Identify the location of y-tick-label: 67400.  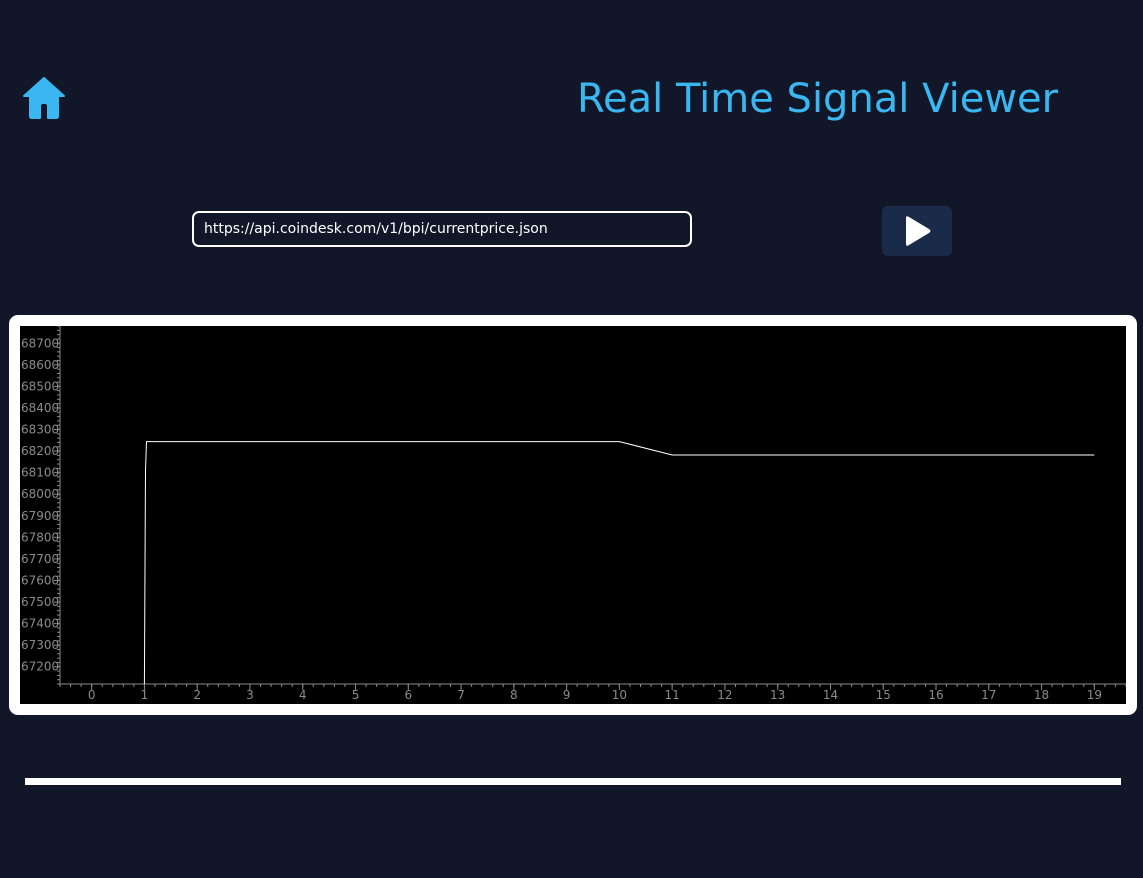
(40, 624).